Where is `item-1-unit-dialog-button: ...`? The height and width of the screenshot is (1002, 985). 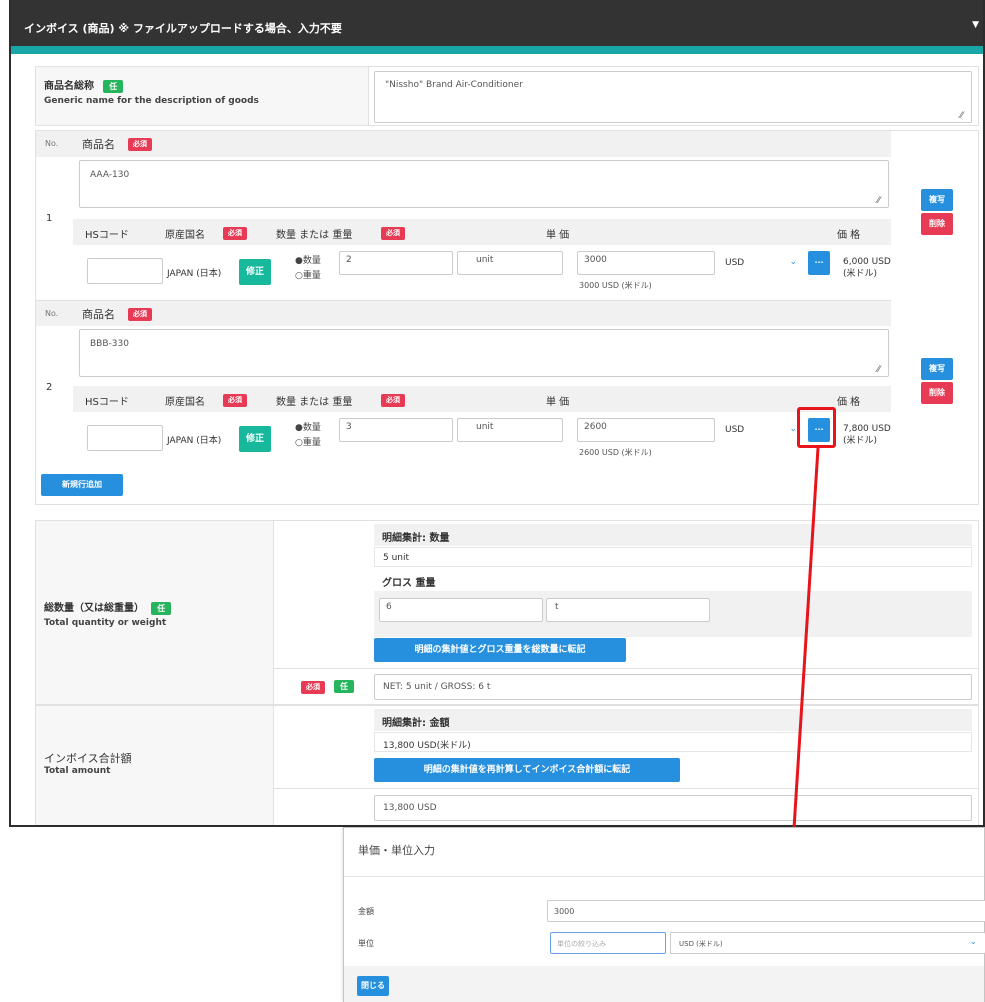
item-1-unit-dialog-button: ... is located at coordinates (819, 263).